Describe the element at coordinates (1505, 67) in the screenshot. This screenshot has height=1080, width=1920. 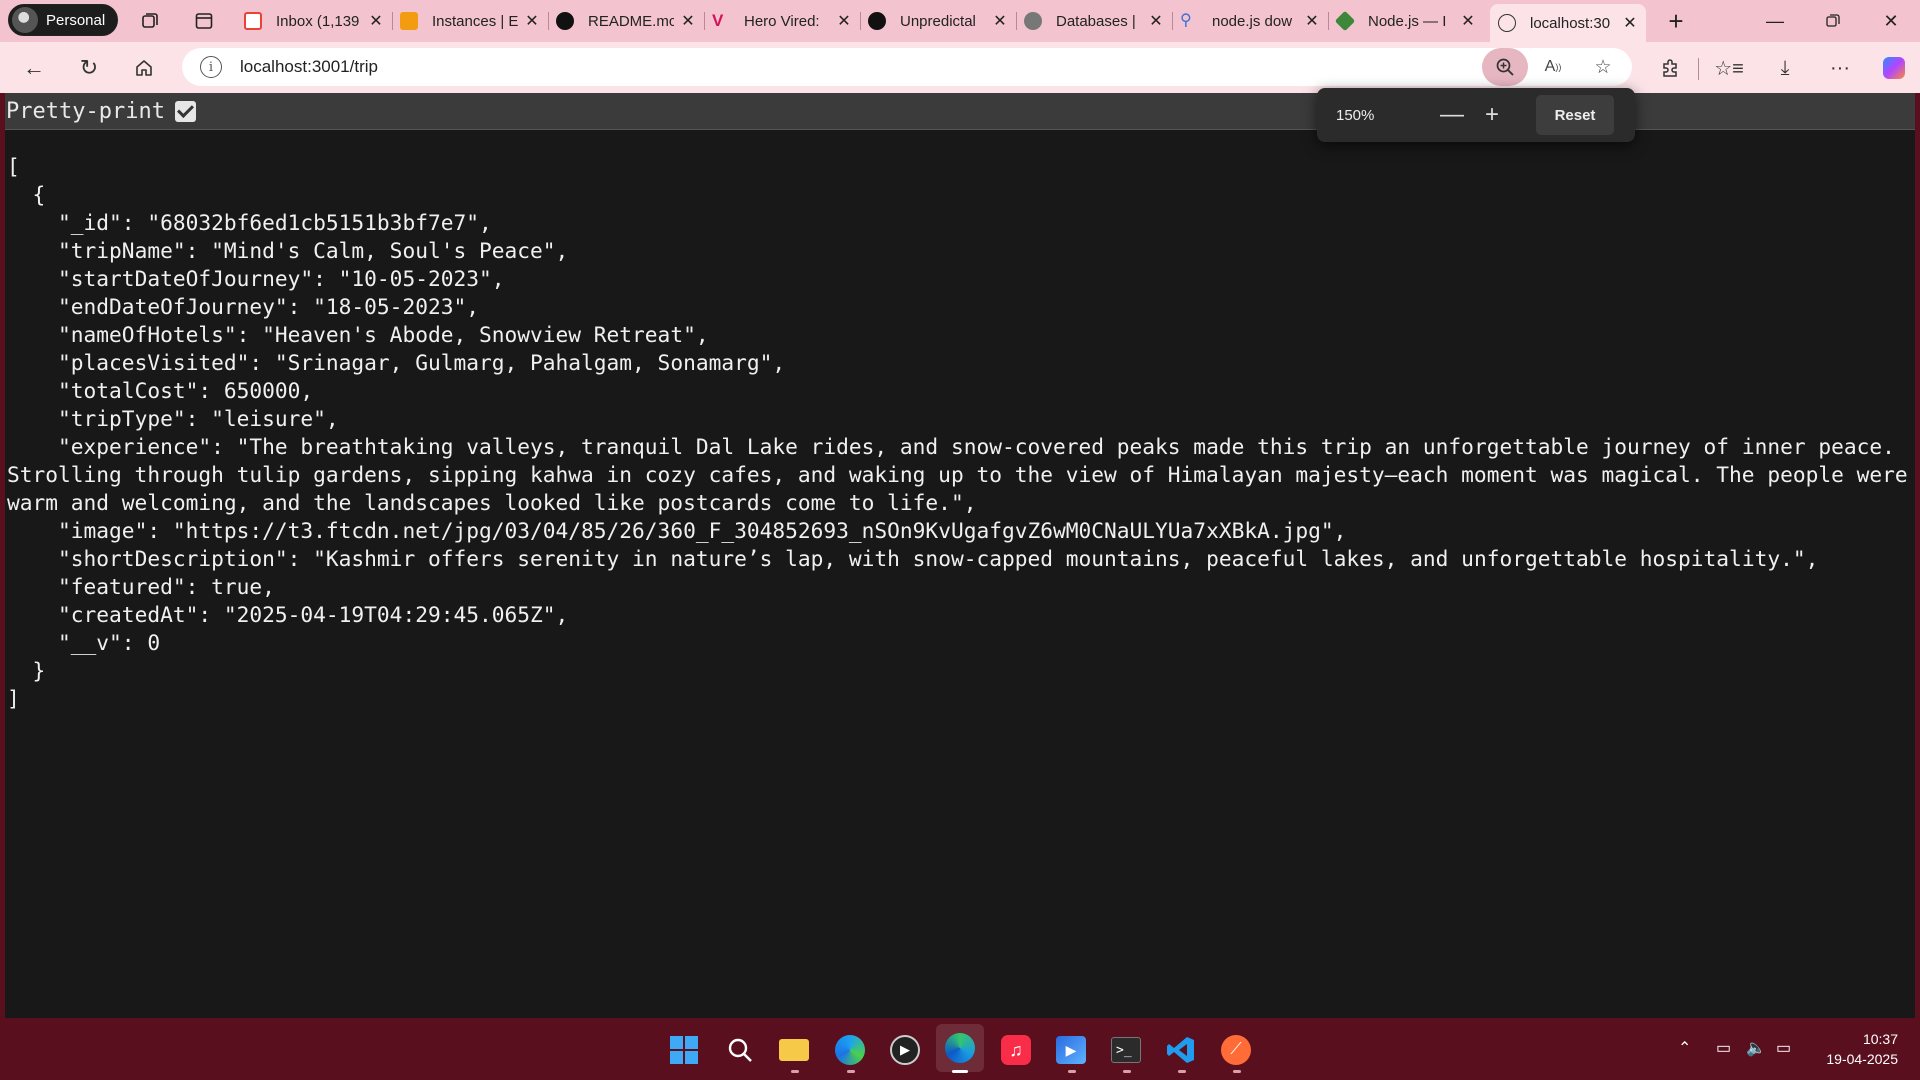
I see `zoom-icon` at that location.